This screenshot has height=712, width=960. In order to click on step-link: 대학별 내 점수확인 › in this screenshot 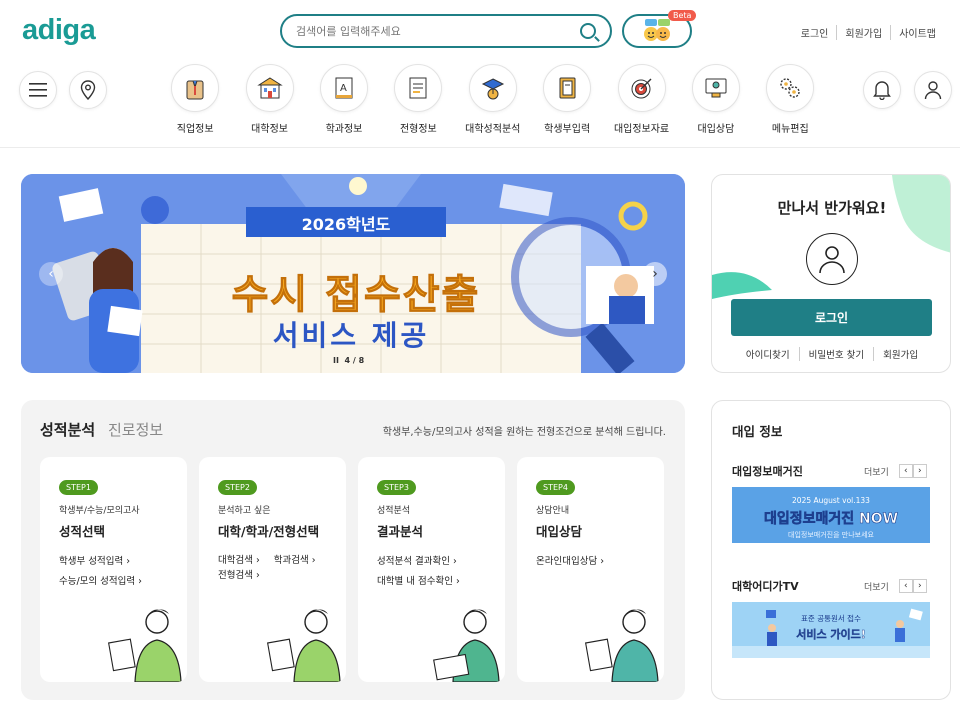, I will do `click(431, 582)`.